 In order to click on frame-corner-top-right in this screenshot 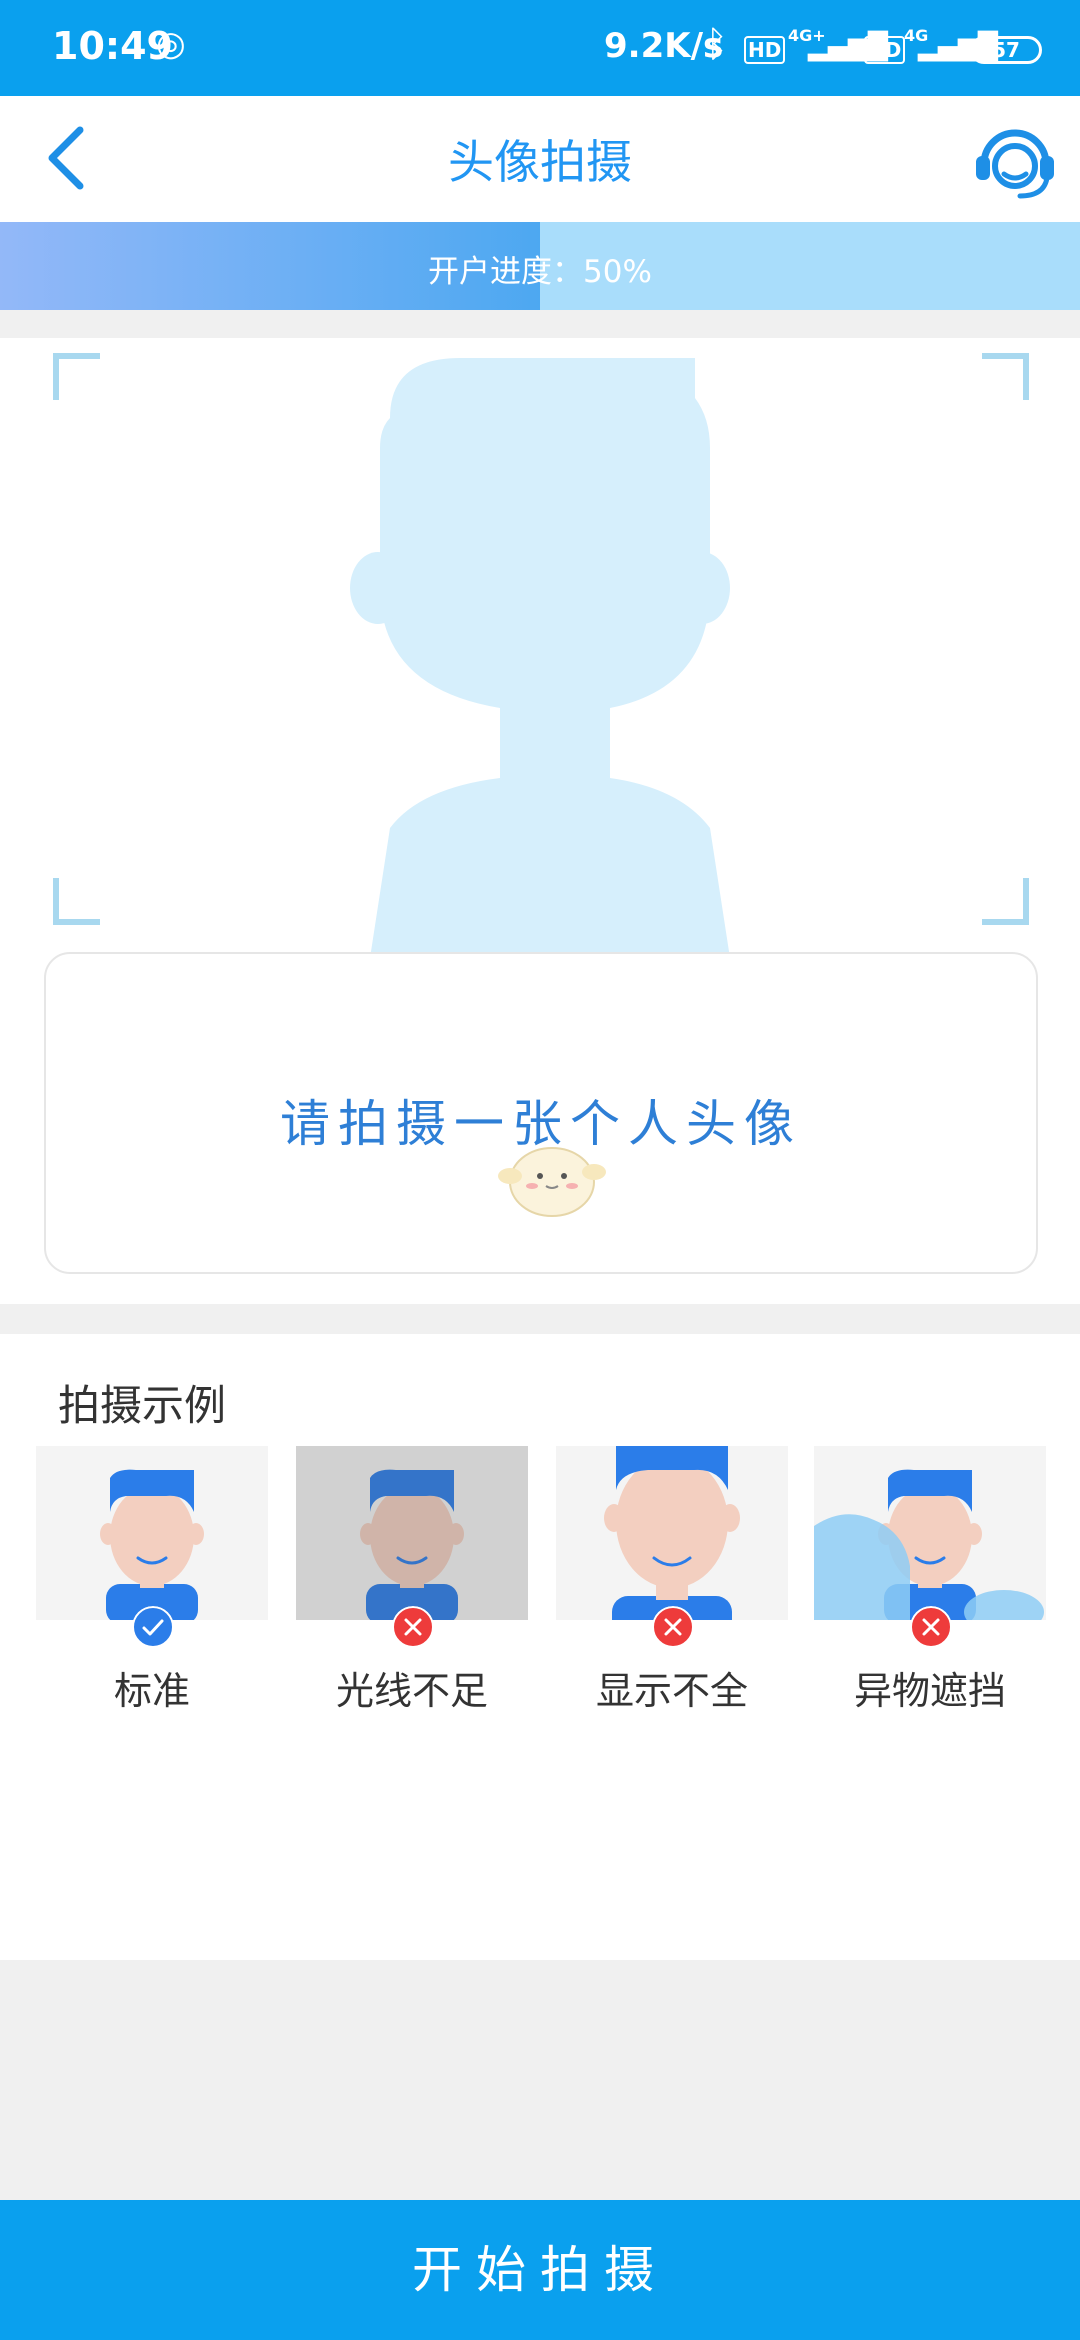, I will do `click(1005, 376)`.